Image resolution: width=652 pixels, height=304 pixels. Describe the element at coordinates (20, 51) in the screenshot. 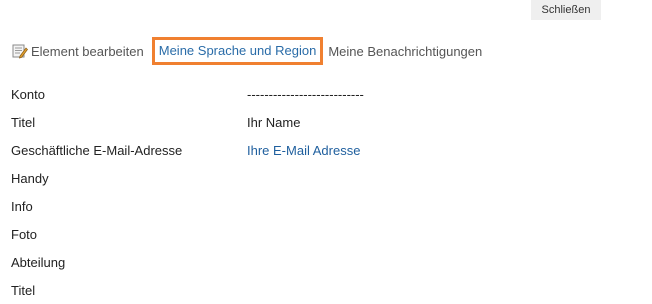

I see `edit-icon` at that location.